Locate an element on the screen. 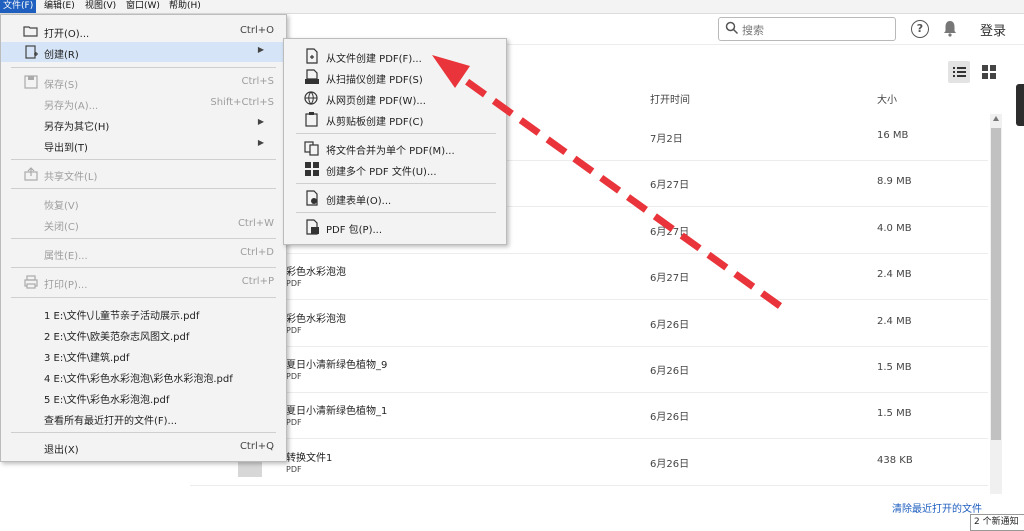 The width and height of the screenshot is (1024, 531). login-button: 登录 is located at coordinates (993, 29).